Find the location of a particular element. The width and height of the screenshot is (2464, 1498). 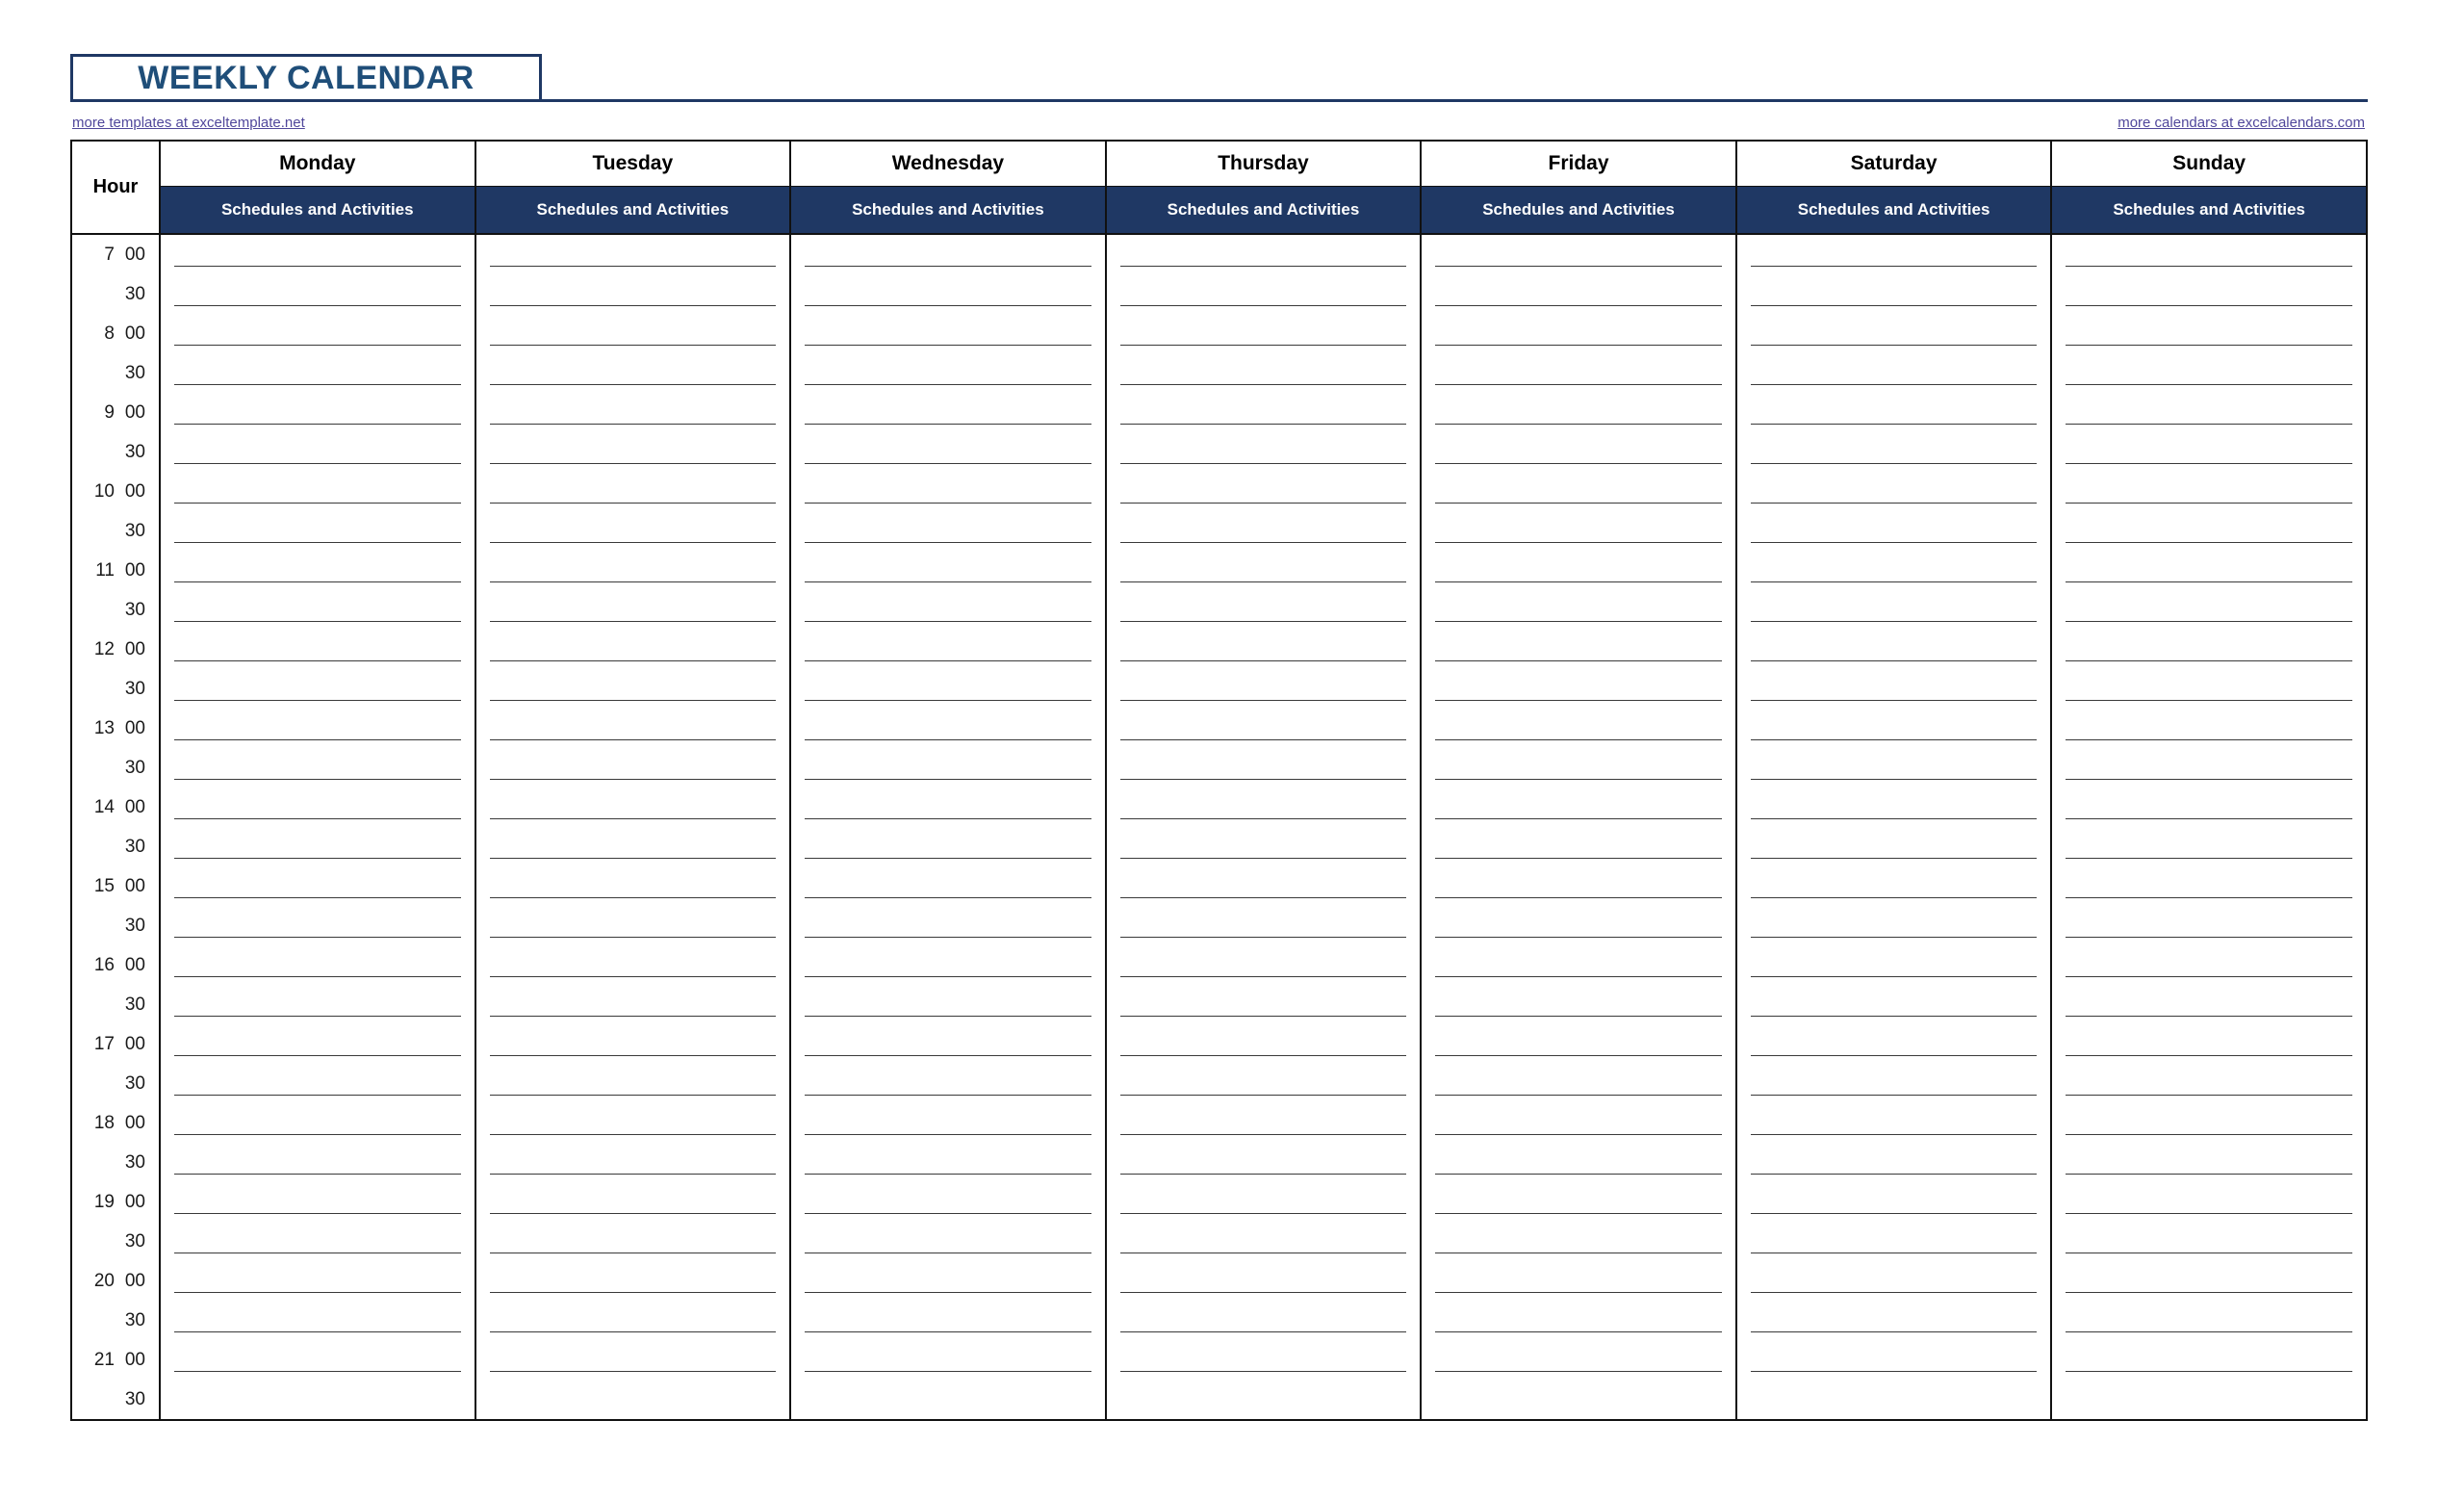

exceltemplate-link: more templates at exceltemplate.net is located at coordinates (188, 123).